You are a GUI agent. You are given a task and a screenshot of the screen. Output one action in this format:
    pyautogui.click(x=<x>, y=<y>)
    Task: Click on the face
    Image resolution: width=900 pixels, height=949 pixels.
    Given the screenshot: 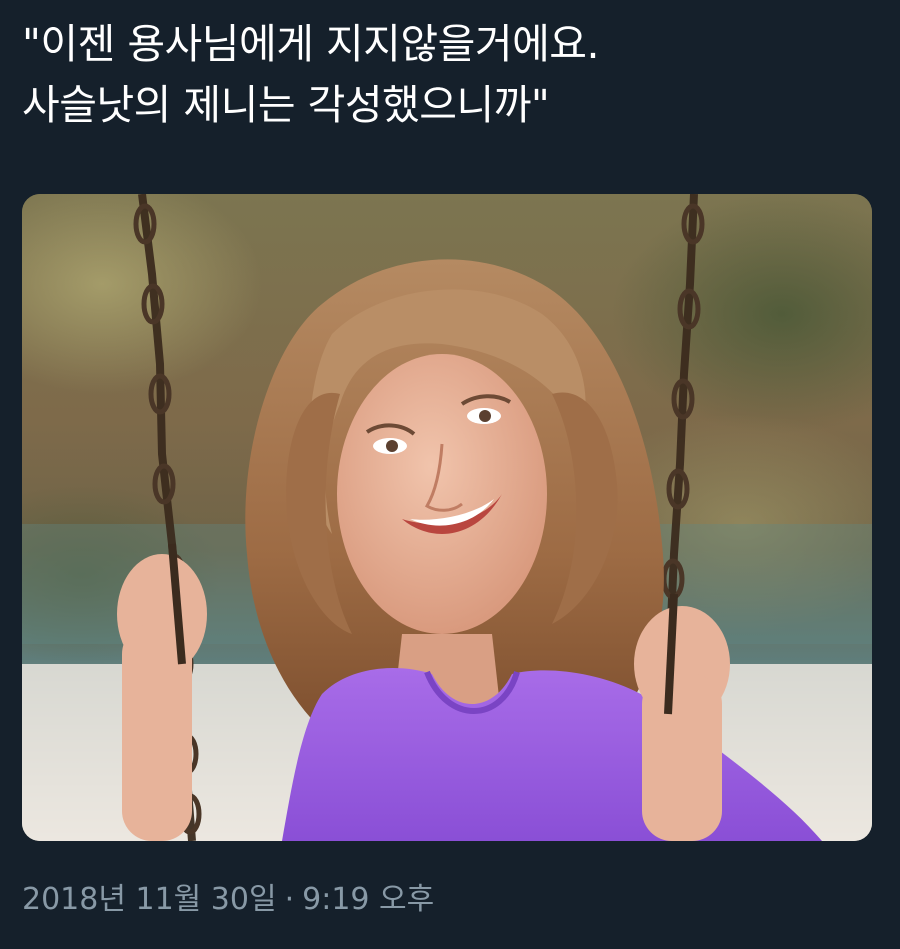 What is the action you would take?
    pyautogui.click(x=442, y=494)
    